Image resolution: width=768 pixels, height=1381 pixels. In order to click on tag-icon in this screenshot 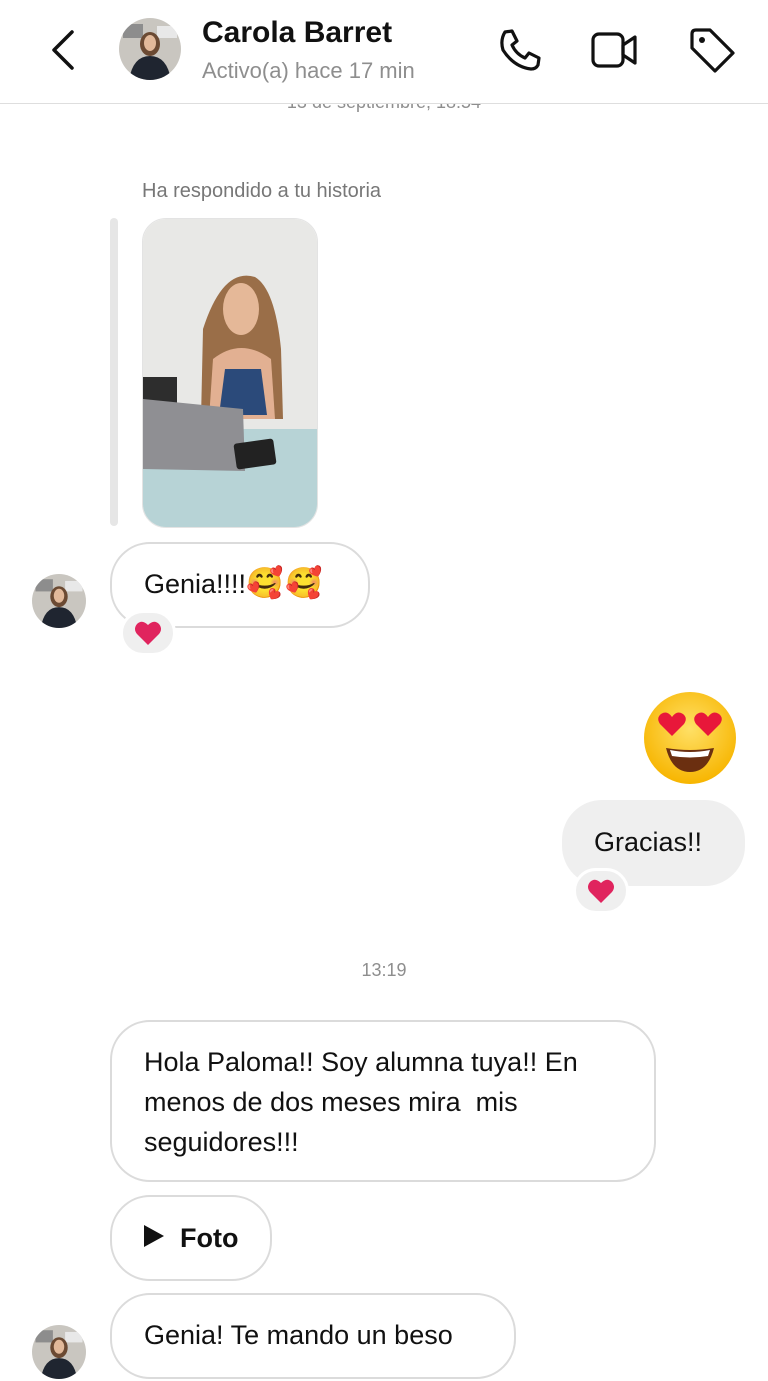, I will do `click(712, 50)`.